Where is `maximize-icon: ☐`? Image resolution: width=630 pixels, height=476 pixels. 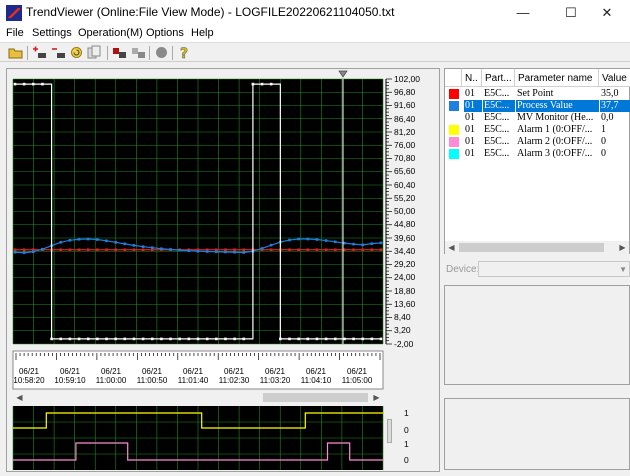
maximize-icon: ☐ is located at coordinates (571, 12).